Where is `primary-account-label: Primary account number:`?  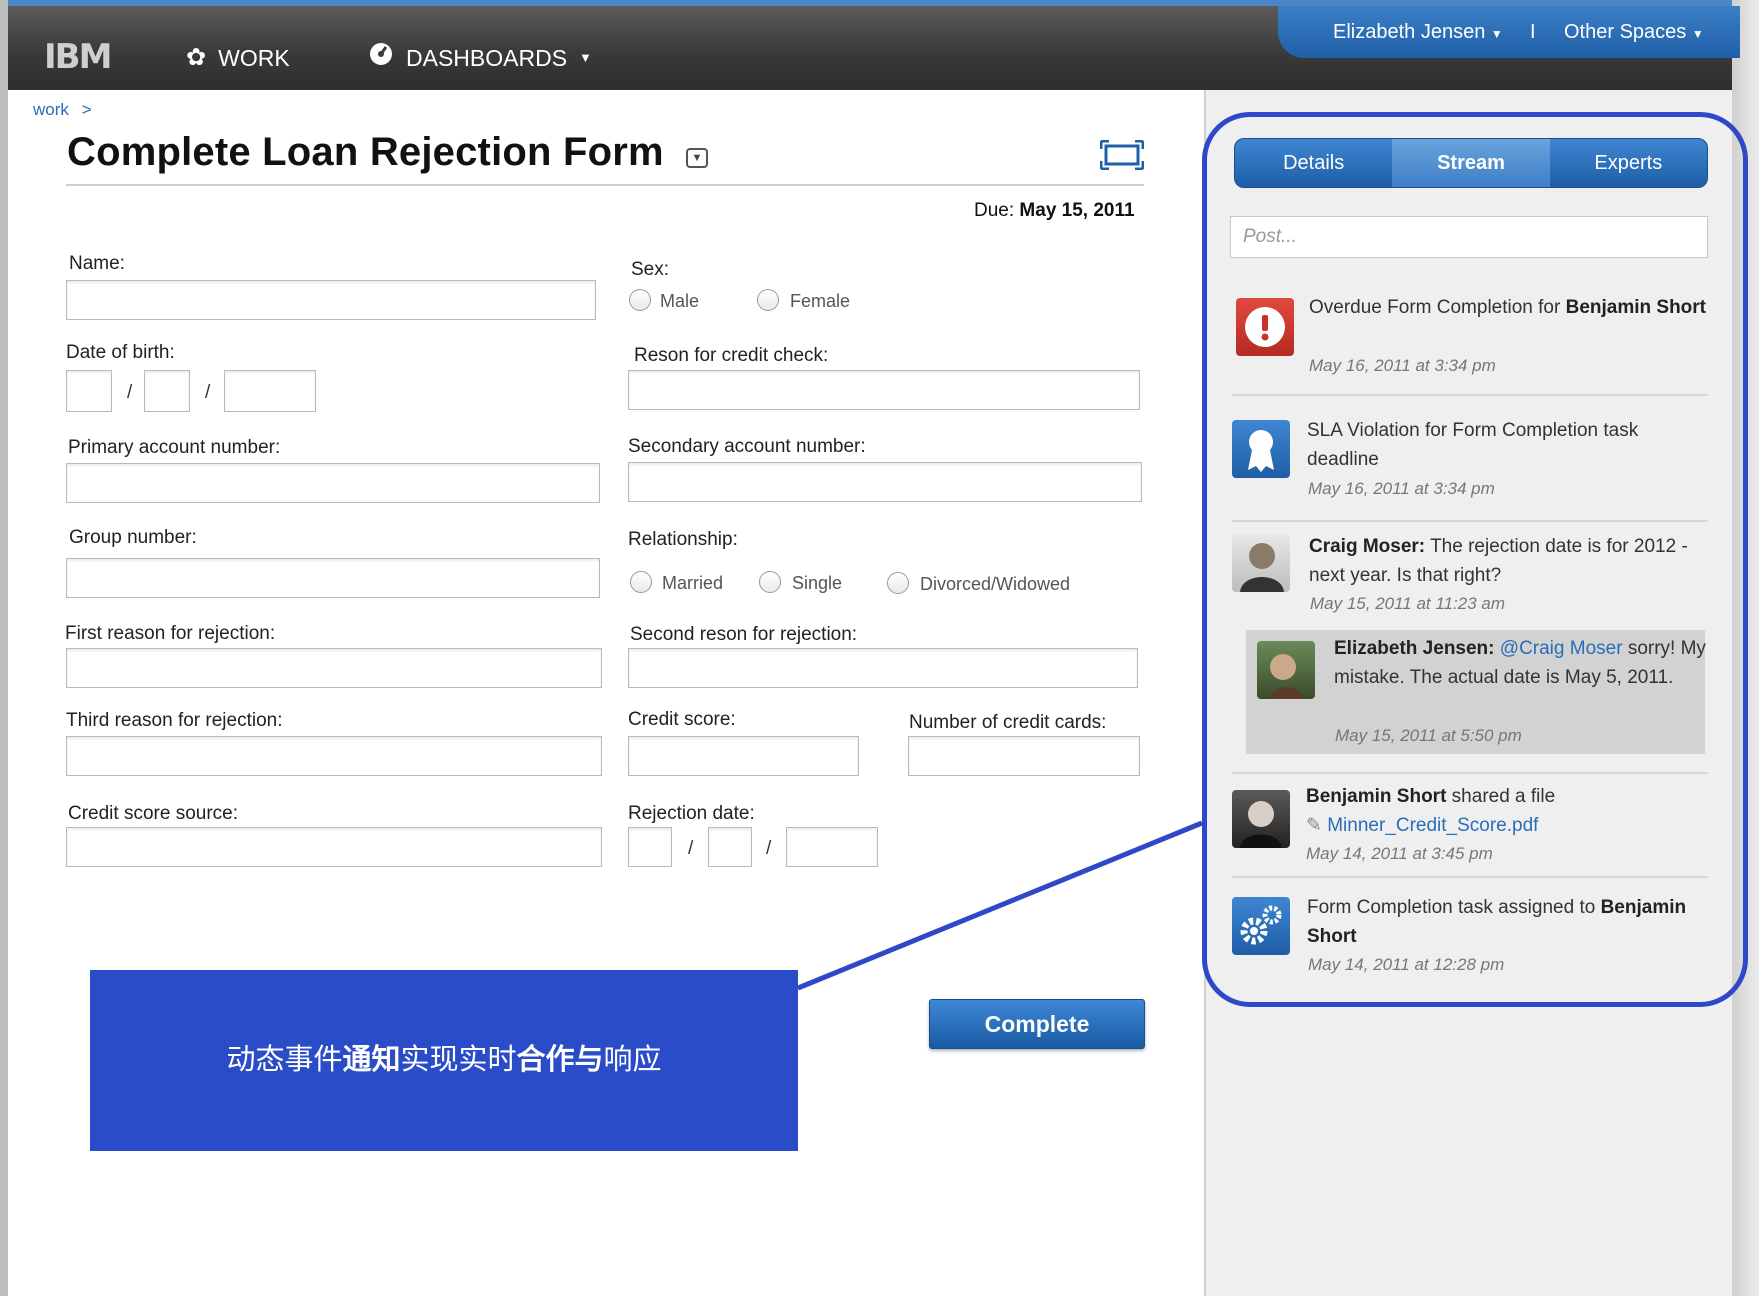
primary-account-label: Primary account number: is located at coordinates (174, 447).